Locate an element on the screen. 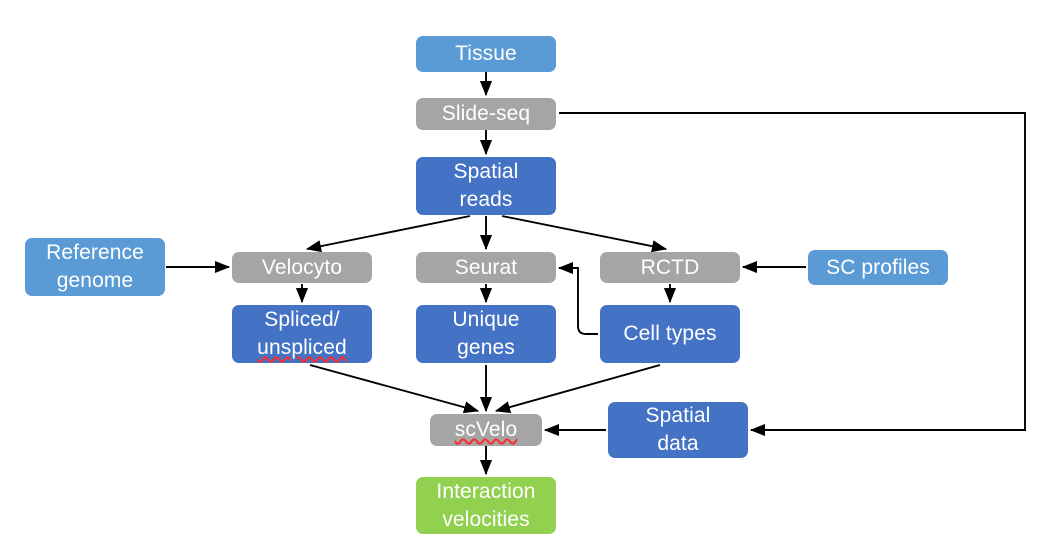 The width and height of the screenshot is (1058, 551). node-celltypes: Cell types is located at coordinates (670, 334).